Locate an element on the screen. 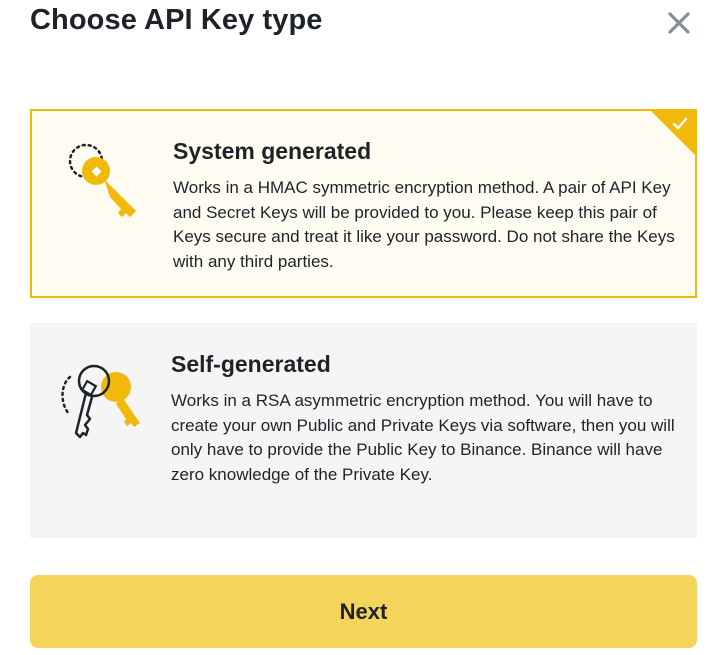 The width and height of the screenshot is (726, 655). keypair-icon is located at coordinates (102, 402).